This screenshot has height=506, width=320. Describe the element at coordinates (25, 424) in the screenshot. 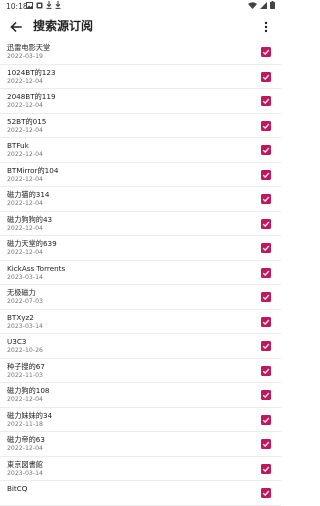

I see `source-date: 2022-11-18` at that location.